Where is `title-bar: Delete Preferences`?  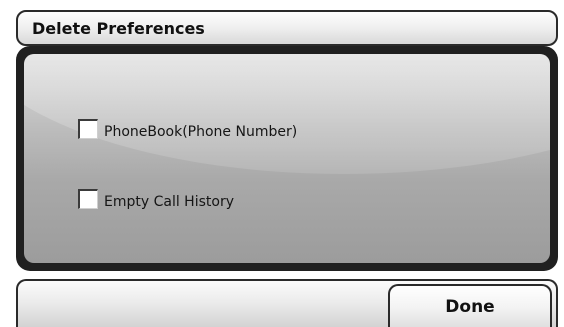
title-bar: Delete Preferences is located at coordinates (287, 28).